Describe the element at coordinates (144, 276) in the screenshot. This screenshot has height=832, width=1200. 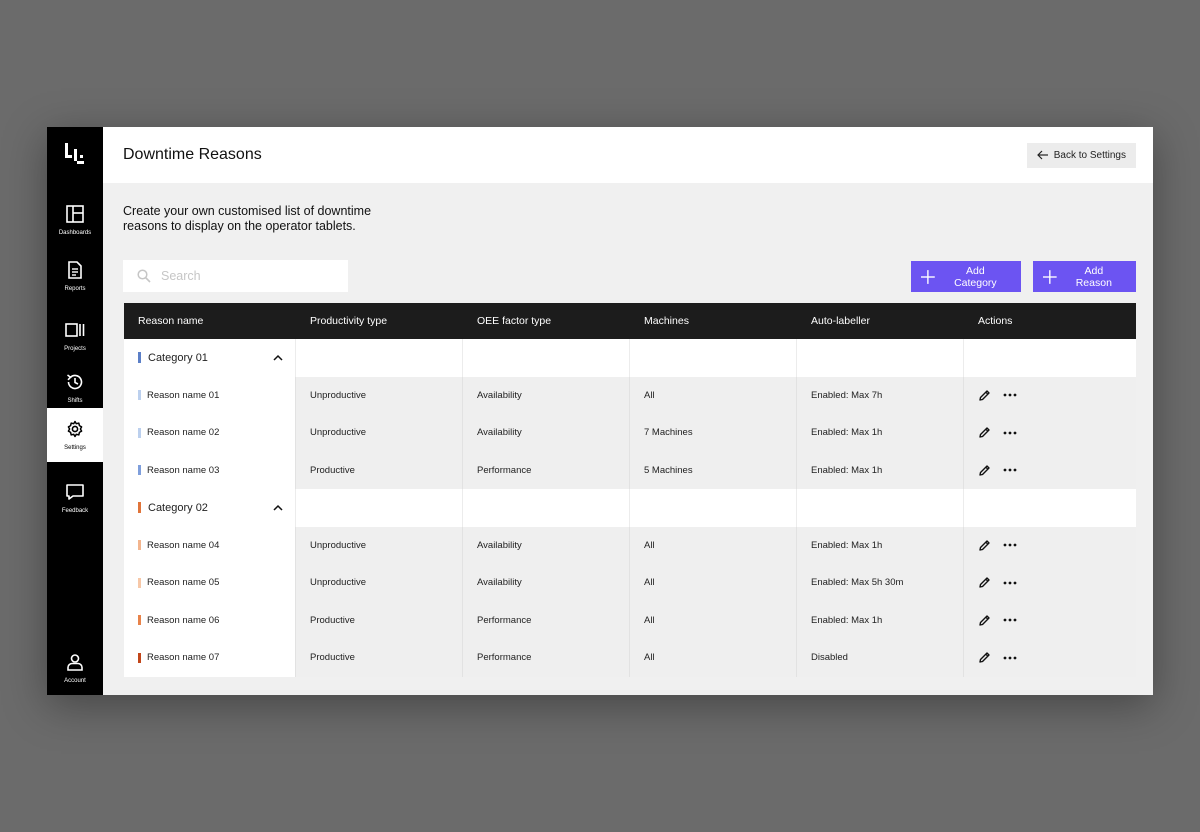
I see `search-icon` at that location.